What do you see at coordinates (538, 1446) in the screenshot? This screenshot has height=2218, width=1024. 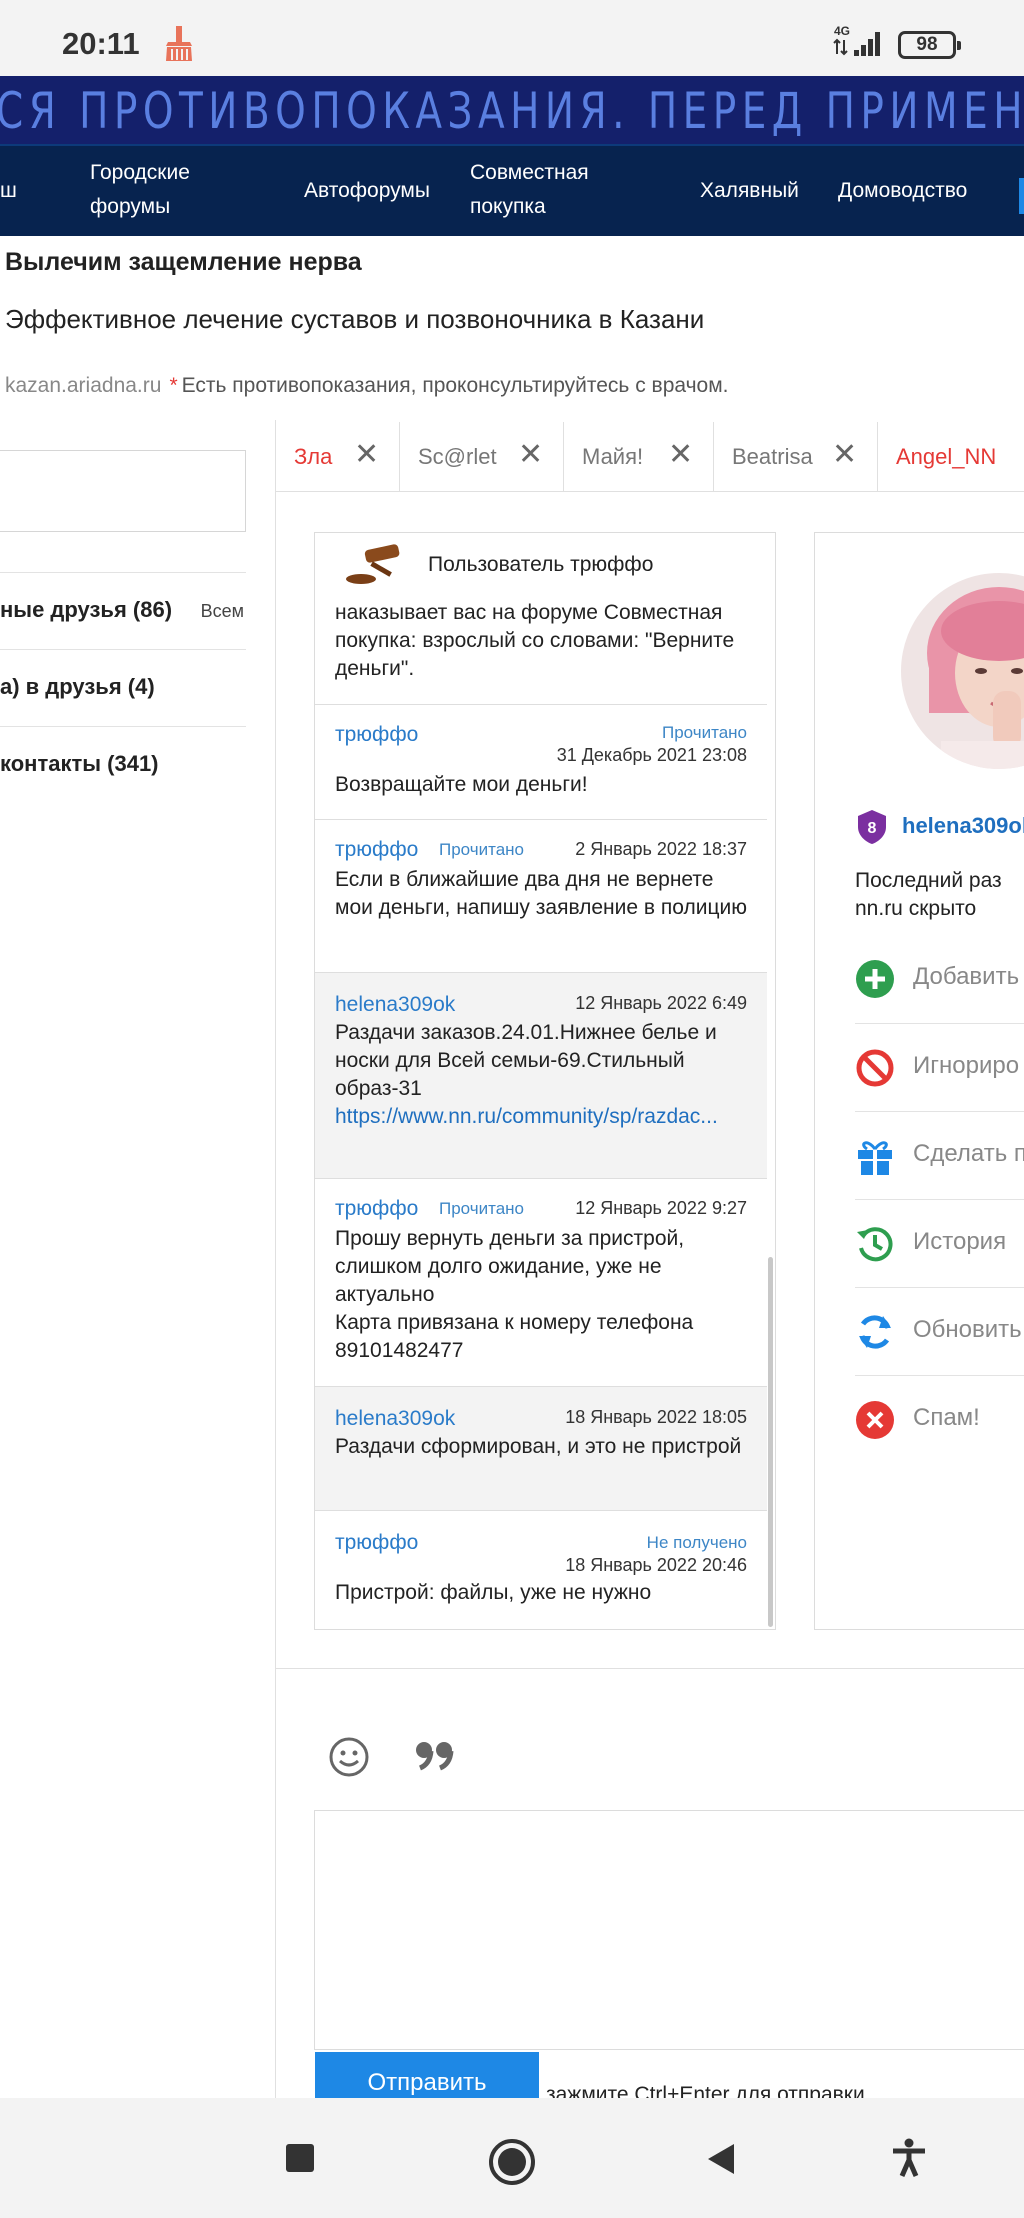 I see `message-body: Раздачи сформирован, и это не пристрой` at bounding box center [538, 1446].